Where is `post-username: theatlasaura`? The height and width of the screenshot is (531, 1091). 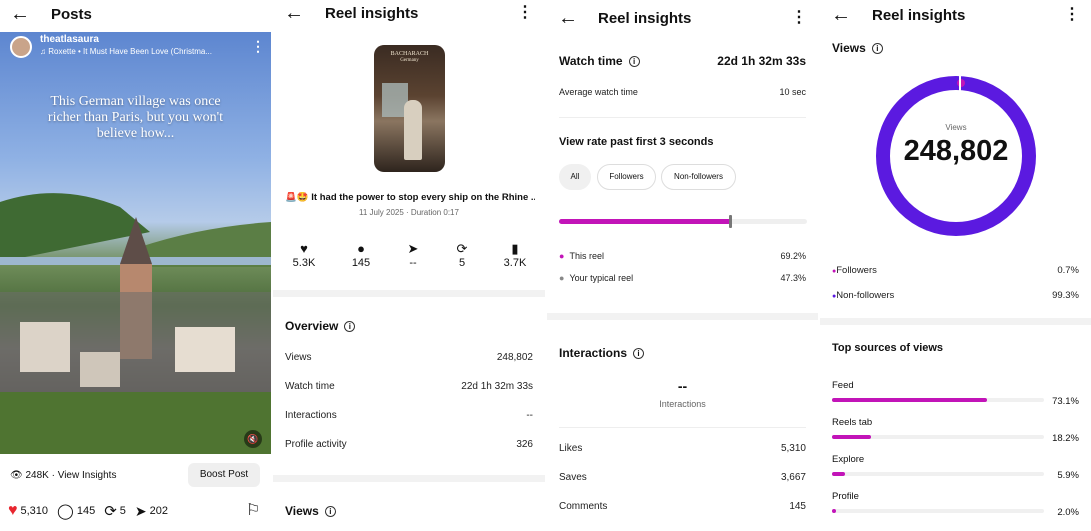 post-username: theatlasaura is located at coordinates (69, 39).